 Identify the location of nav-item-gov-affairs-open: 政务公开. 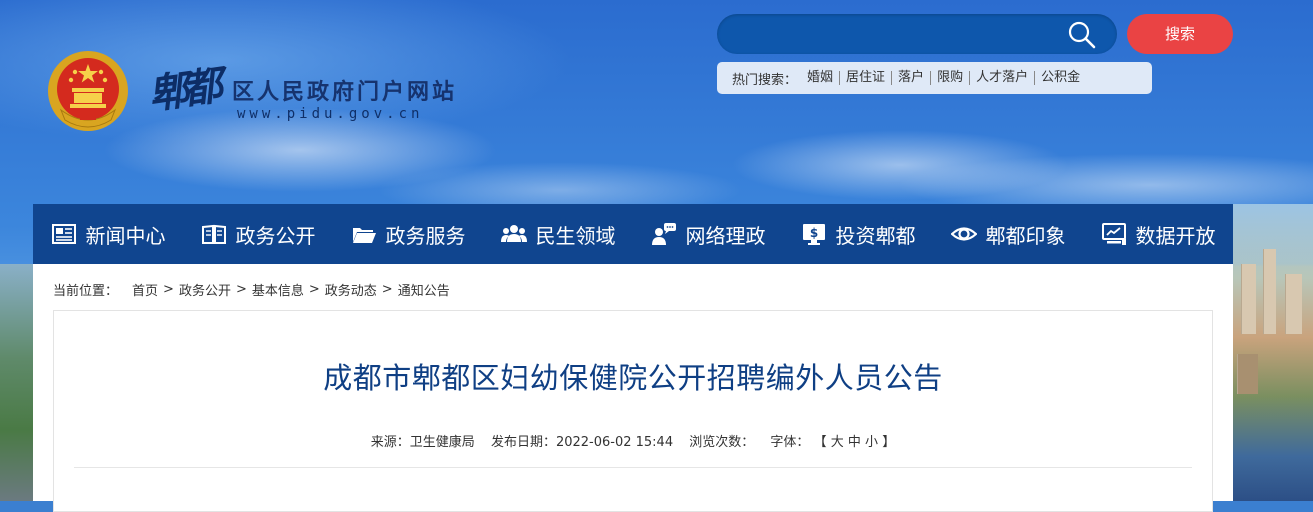
(258, 234).